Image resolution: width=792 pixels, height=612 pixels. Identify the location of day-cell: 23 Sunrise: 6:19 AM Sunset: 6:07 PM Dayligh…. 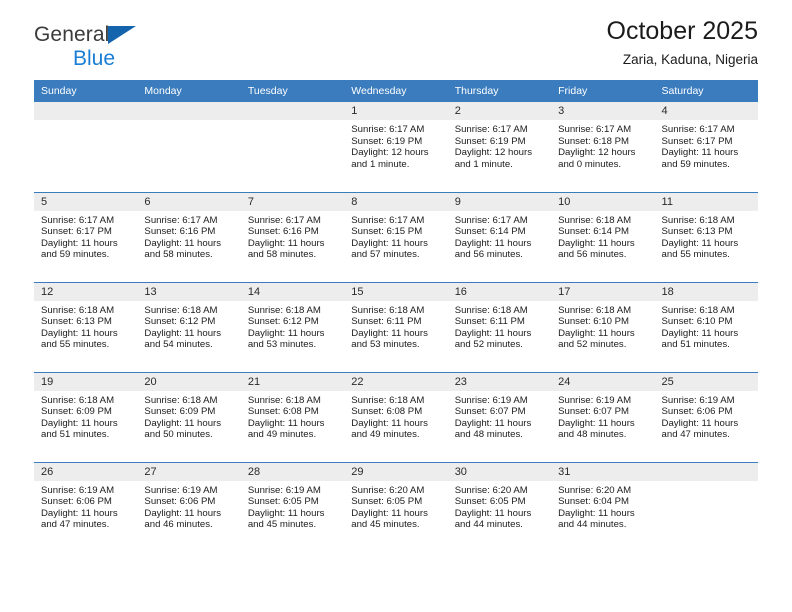
(499, 416).